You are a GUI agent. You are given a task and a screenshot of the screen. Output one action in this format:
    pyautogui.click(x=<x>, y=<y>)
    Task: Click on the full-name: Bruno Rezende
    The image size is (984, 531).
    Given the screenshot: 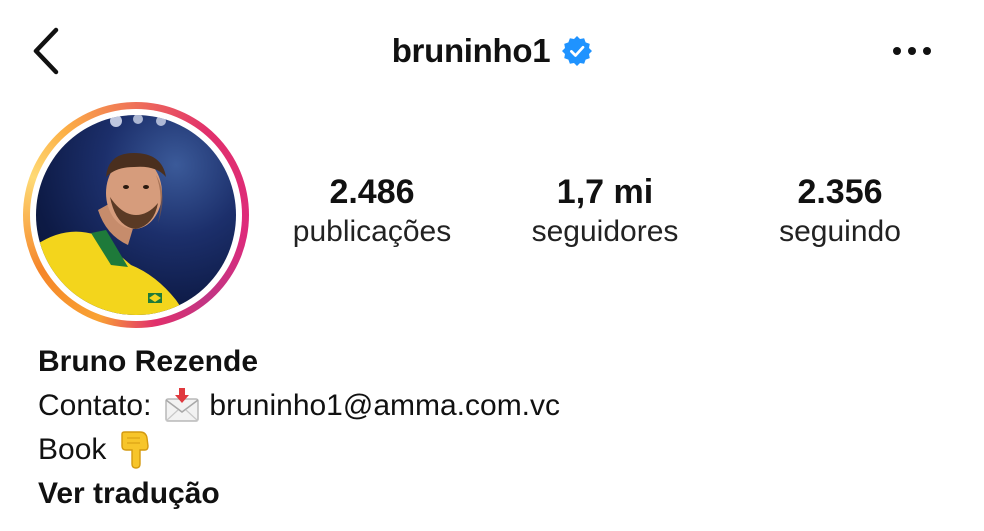 What is the action you would take?
    pyautogui.click(x=148, y=361)
    